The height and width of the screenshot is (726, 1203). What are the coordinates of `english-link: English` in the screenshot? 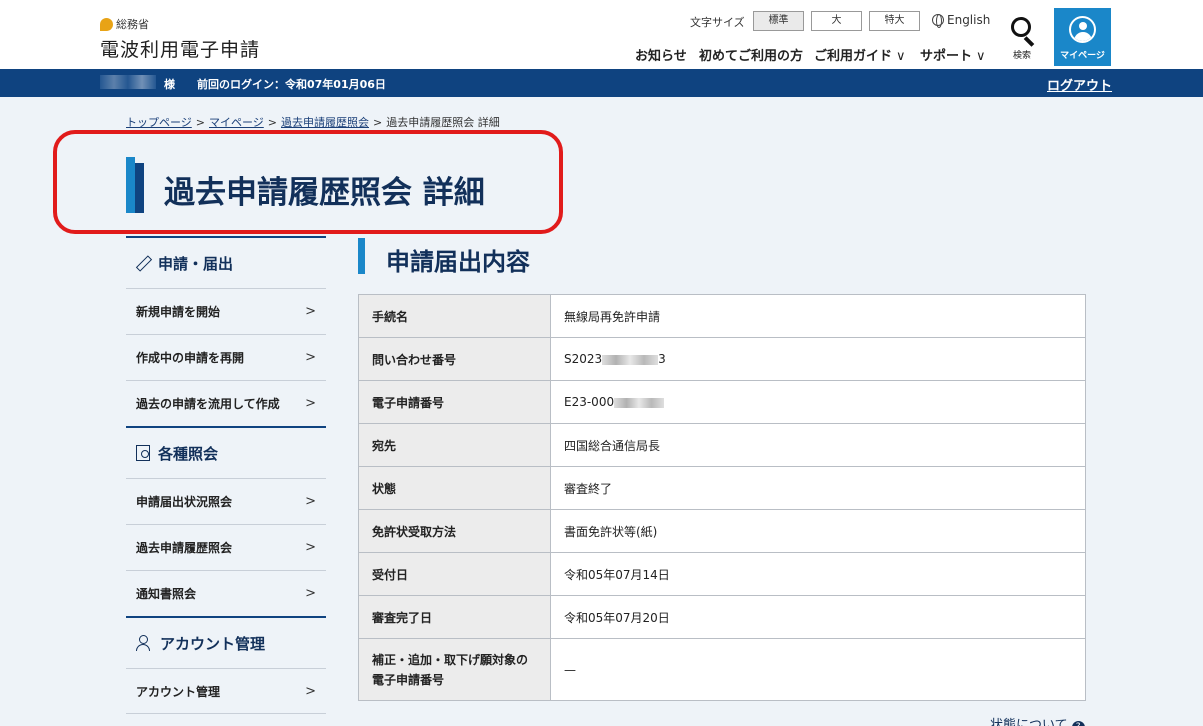 It's located at (961, 20).